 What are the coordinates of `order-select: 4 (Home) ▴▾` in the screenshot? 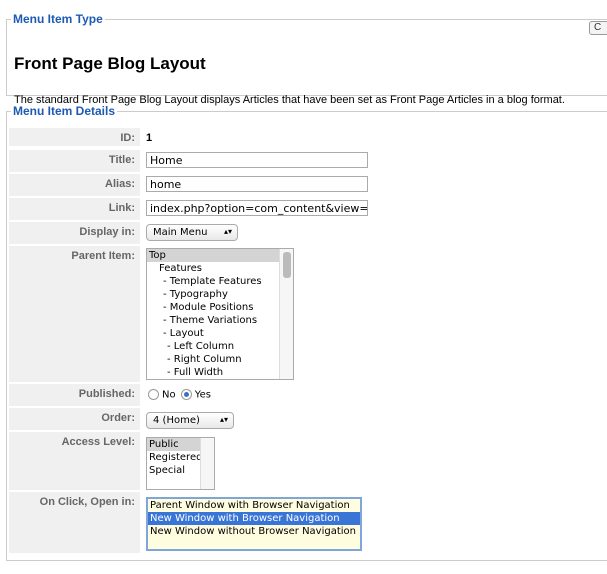 It's located at (190, 420).